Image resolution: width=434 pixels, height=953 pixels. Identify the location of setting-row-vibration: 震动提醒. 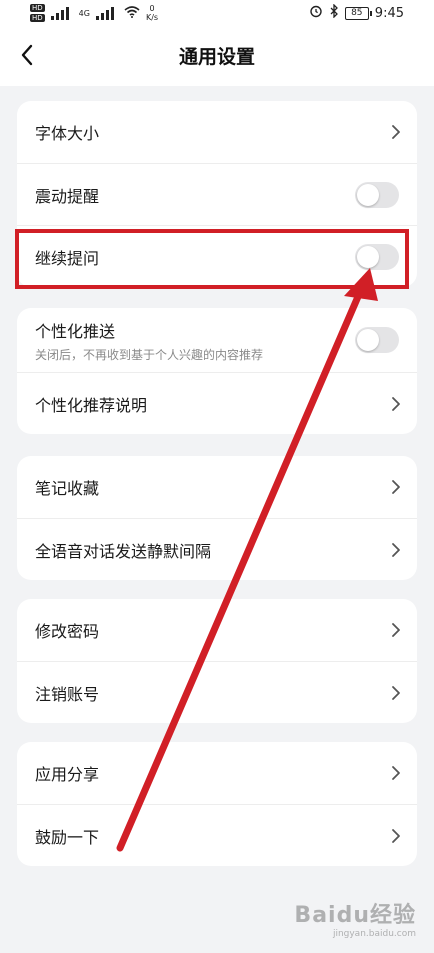
(217, 194).